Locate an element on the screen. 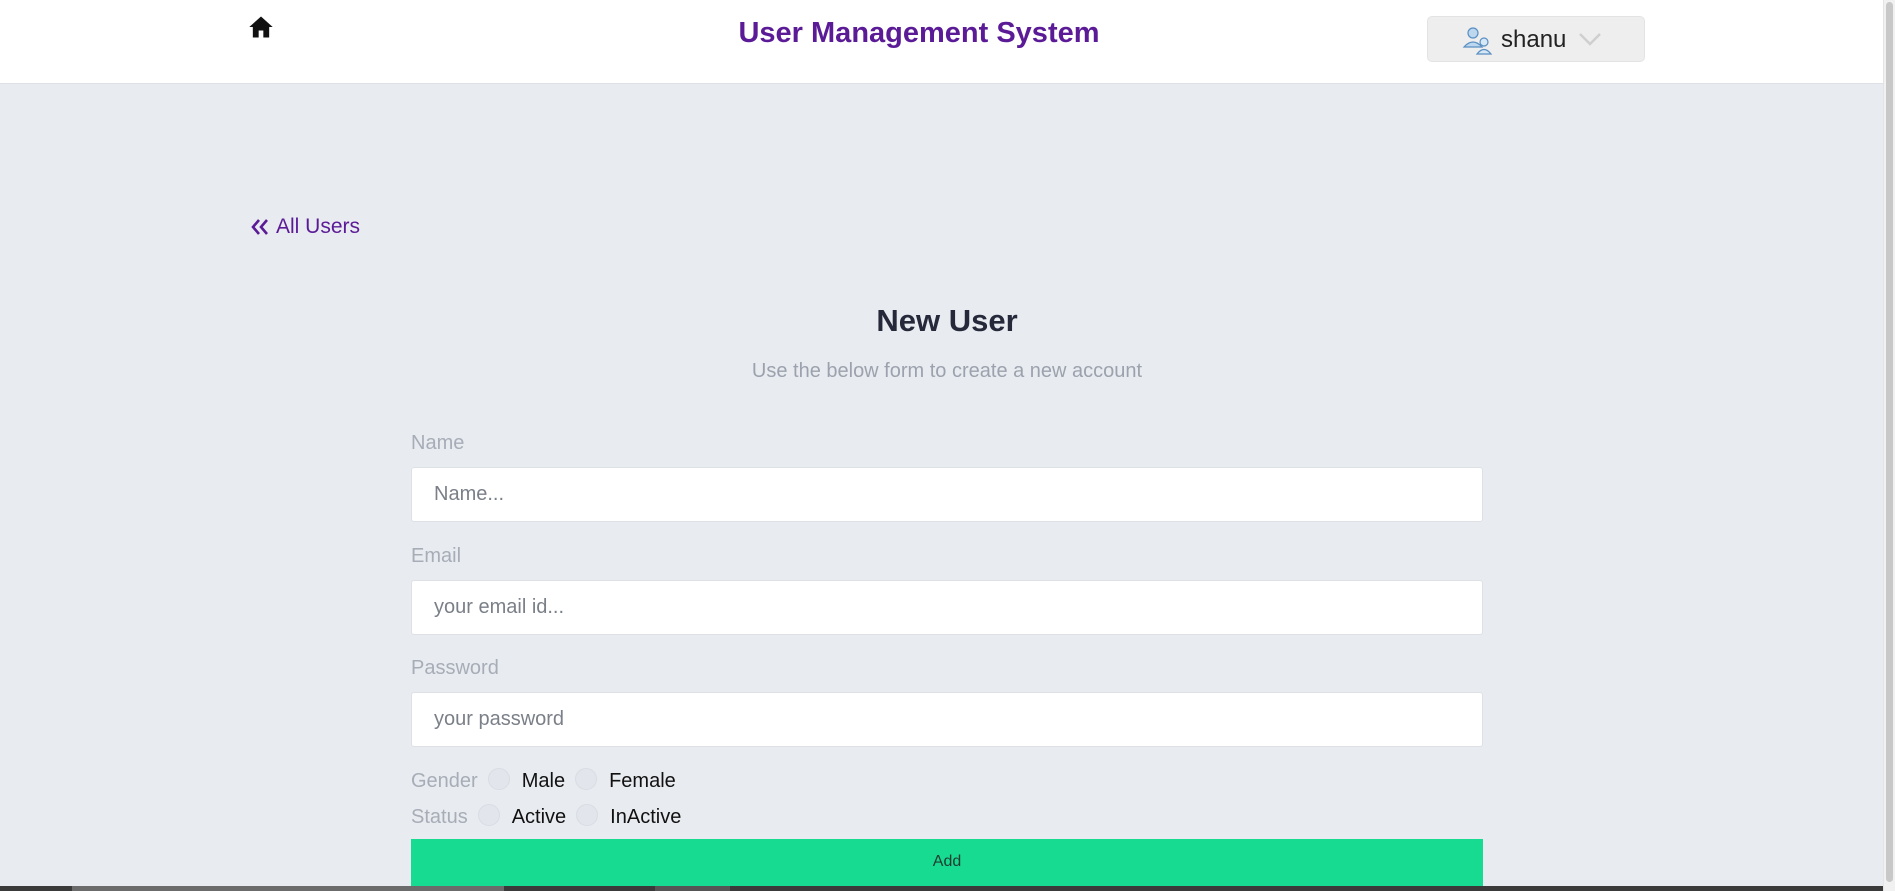  status-inactive-label: InActive is located at coordinates (645, 817).